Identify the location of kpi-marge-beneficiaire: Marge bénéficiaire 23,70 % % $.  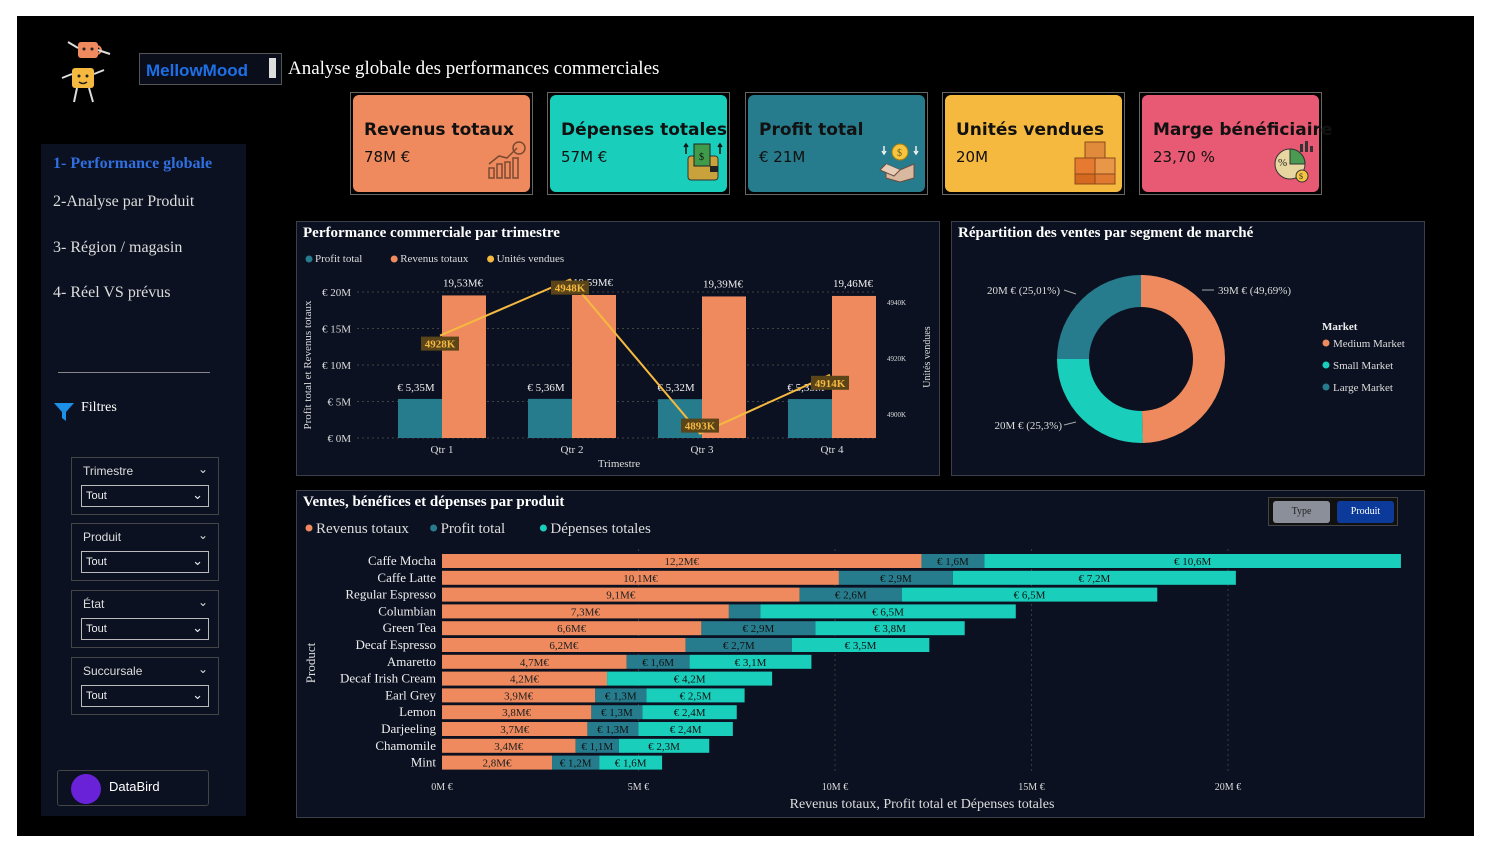
(1235, 143).